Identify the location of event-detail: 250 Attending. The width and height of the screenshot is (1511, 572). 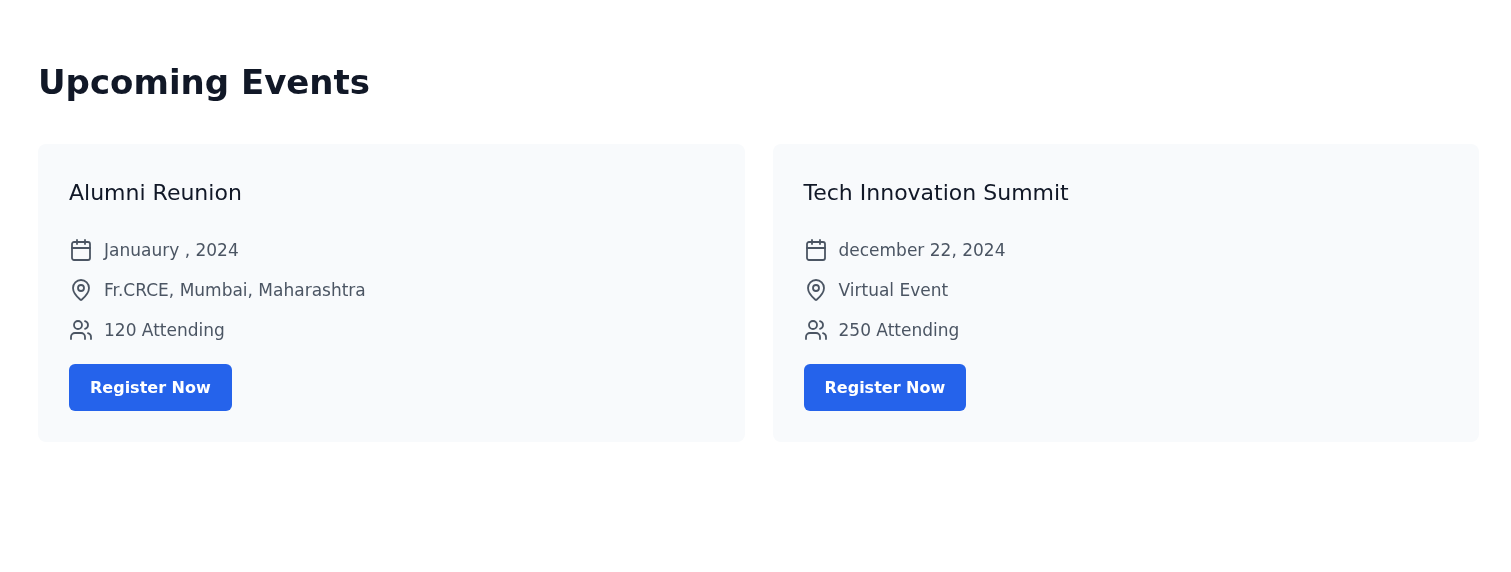
(899, 330).